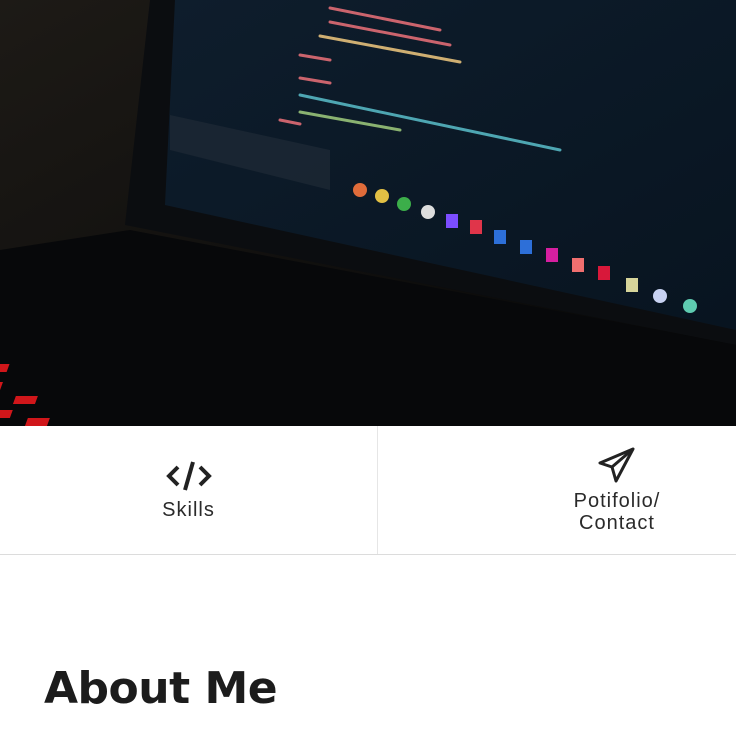 Image resolution: width=736 pixels, height=736 pixels. What do you see at coordinates (188, 510) in the screenshot?
I see `nav-skills-label: Skills` at bounding box center [188, 510].